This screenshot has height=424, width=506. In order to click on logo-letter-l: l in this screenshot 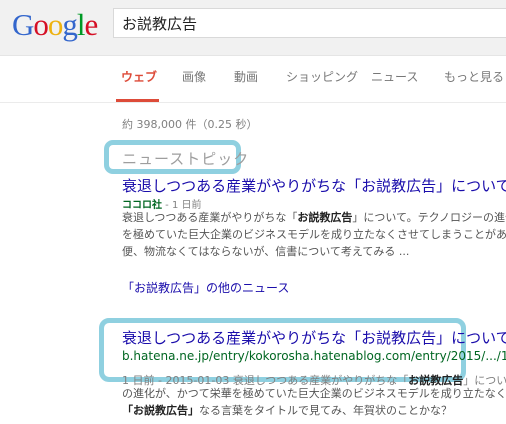, I will do `click(81, 24)`.